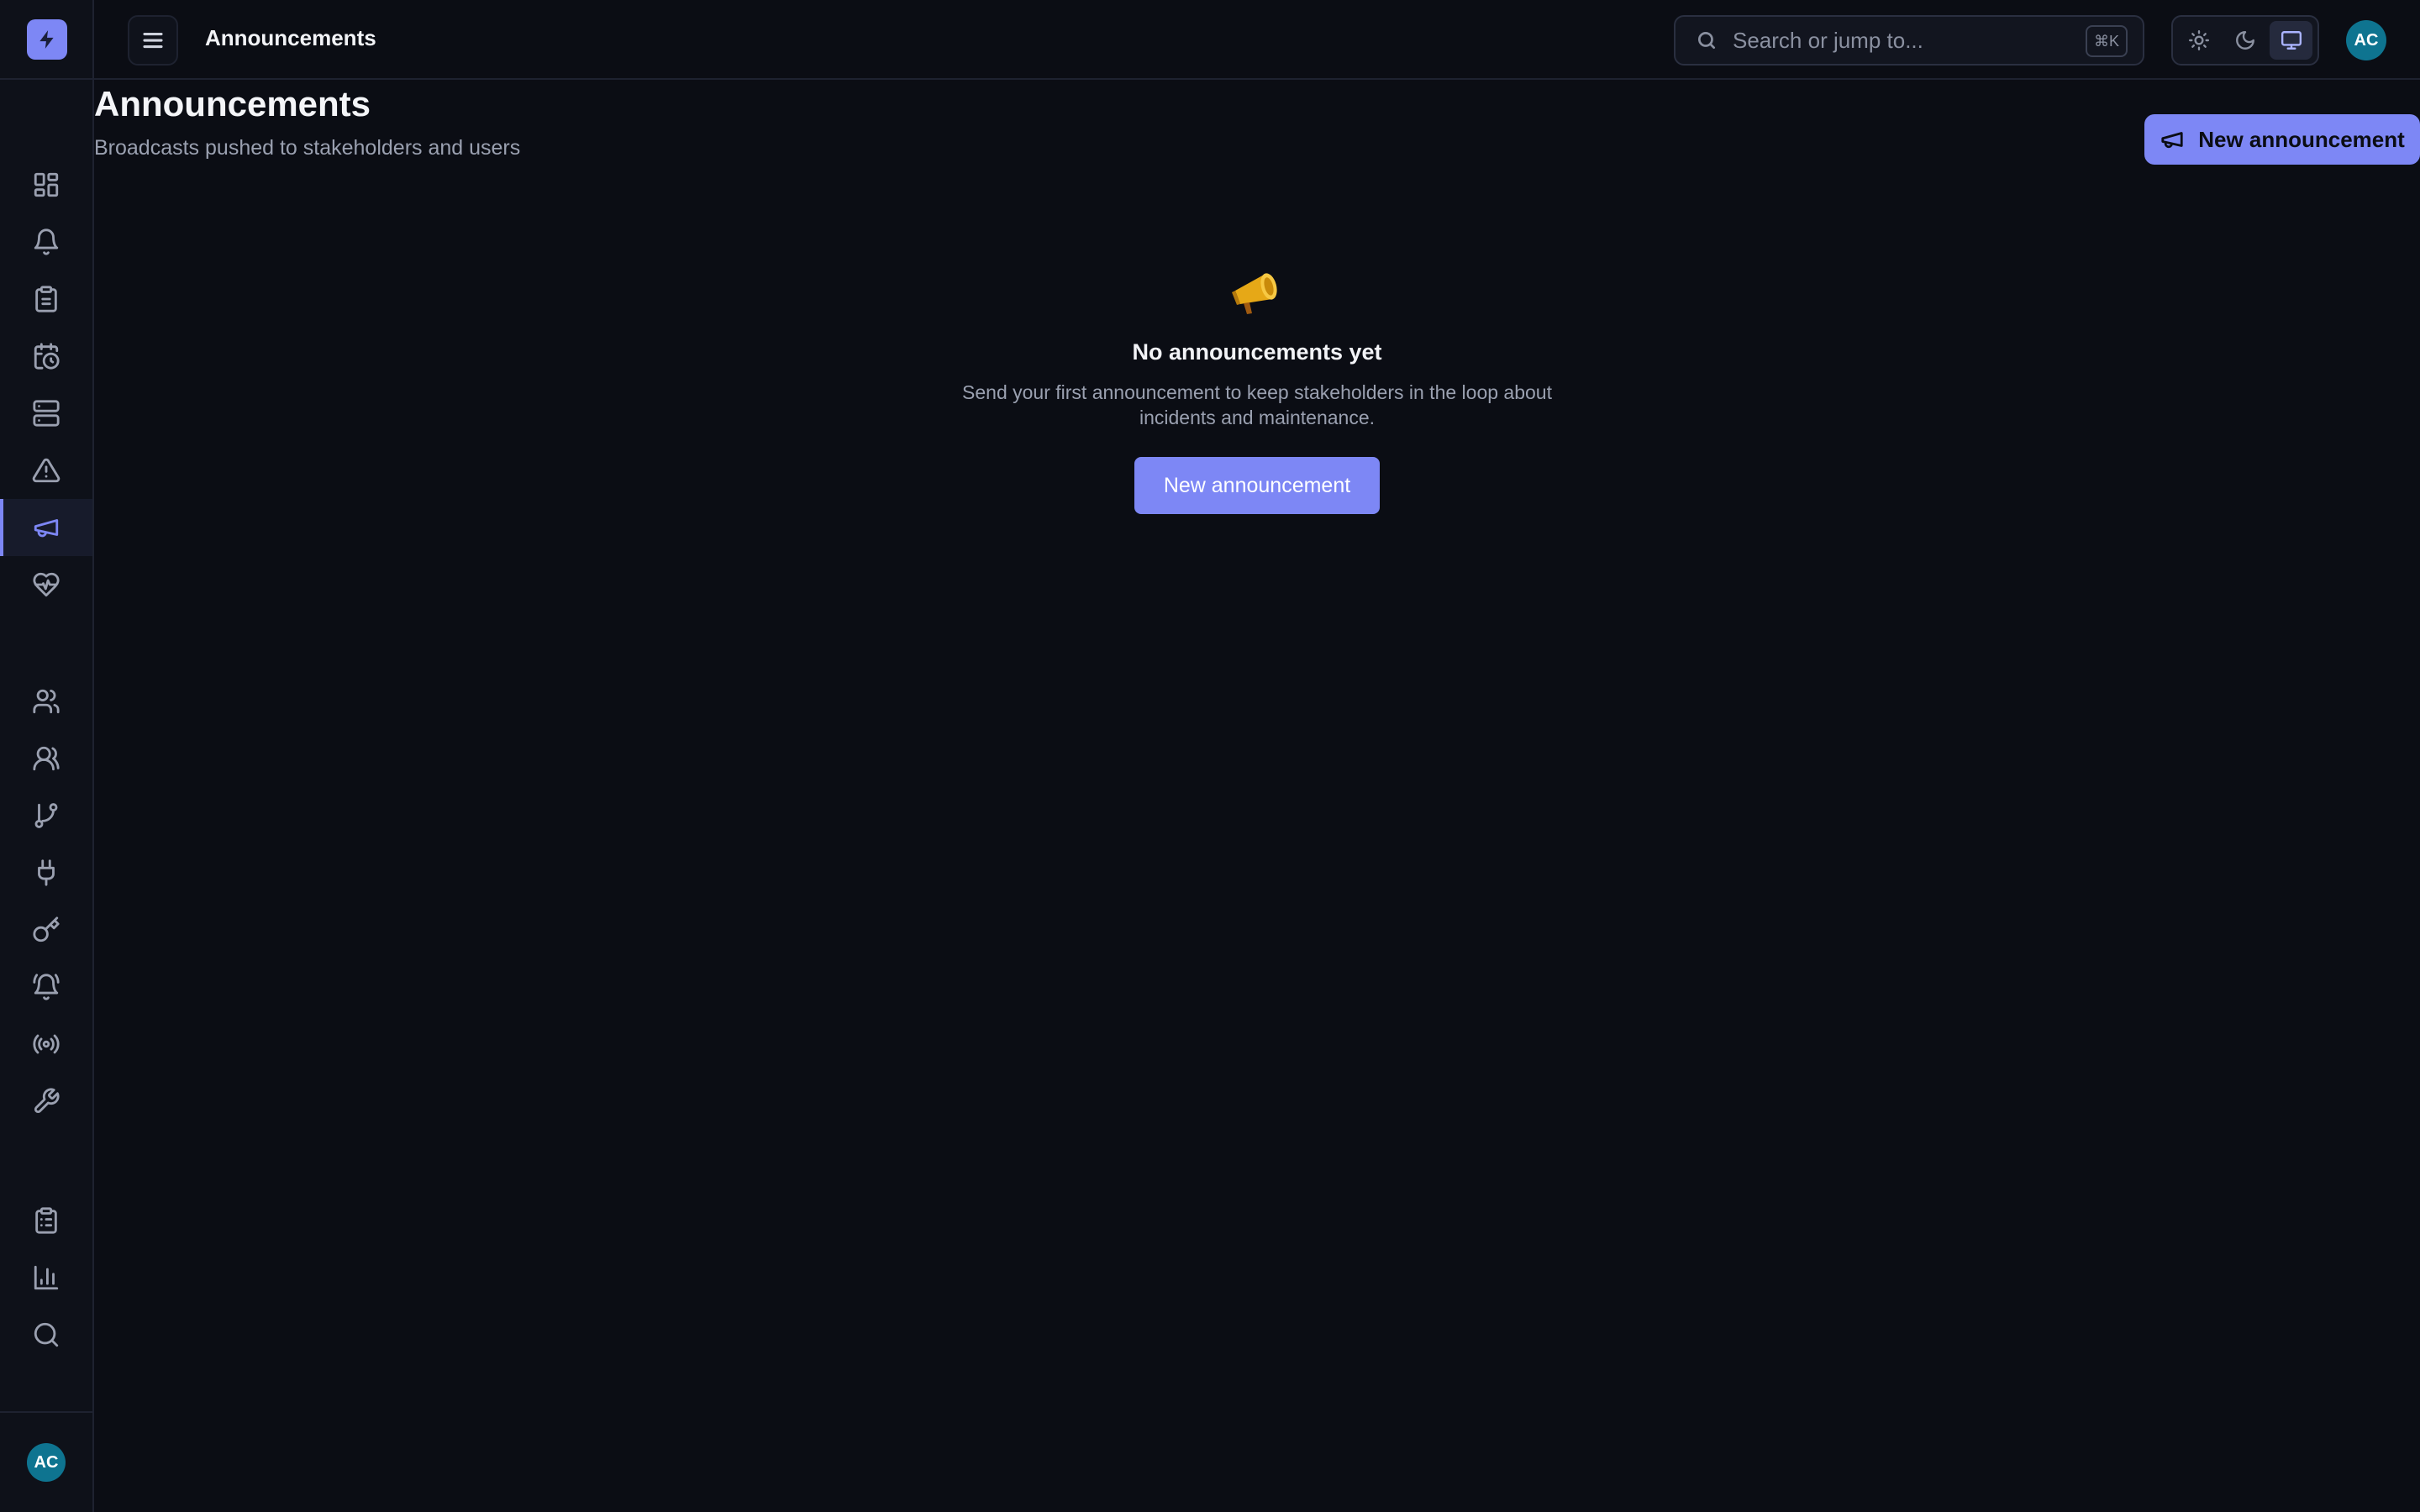  What do you see at coordinates (1210, 79) in the screenshot?
I see `header-divider` at bounding box center [1210, 79].